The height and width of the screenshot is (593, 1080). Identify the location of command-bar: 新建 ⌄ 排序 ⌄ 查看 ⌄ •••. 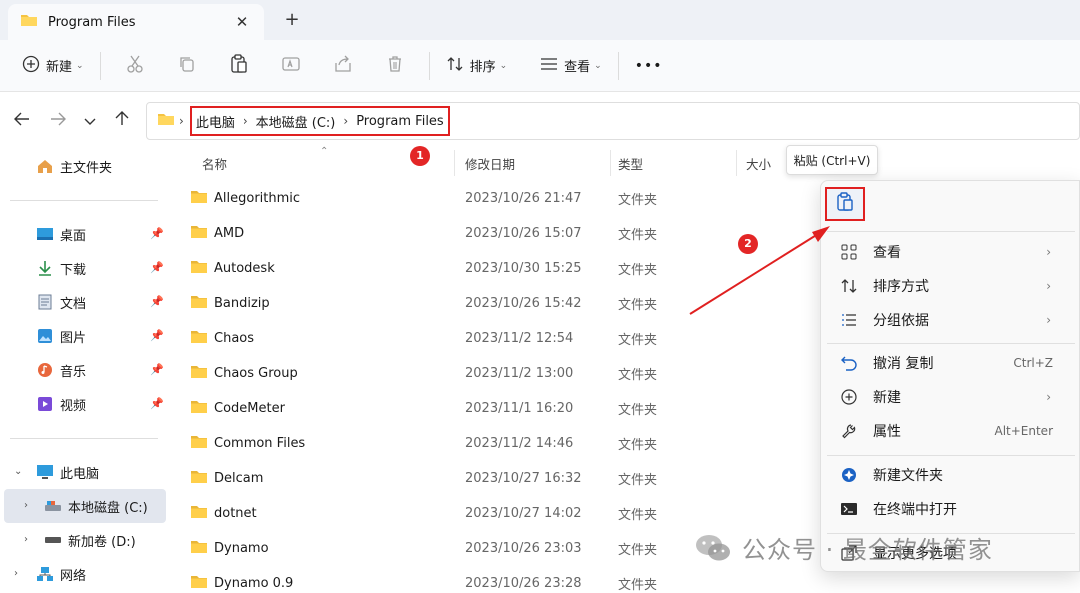
(540, 66).